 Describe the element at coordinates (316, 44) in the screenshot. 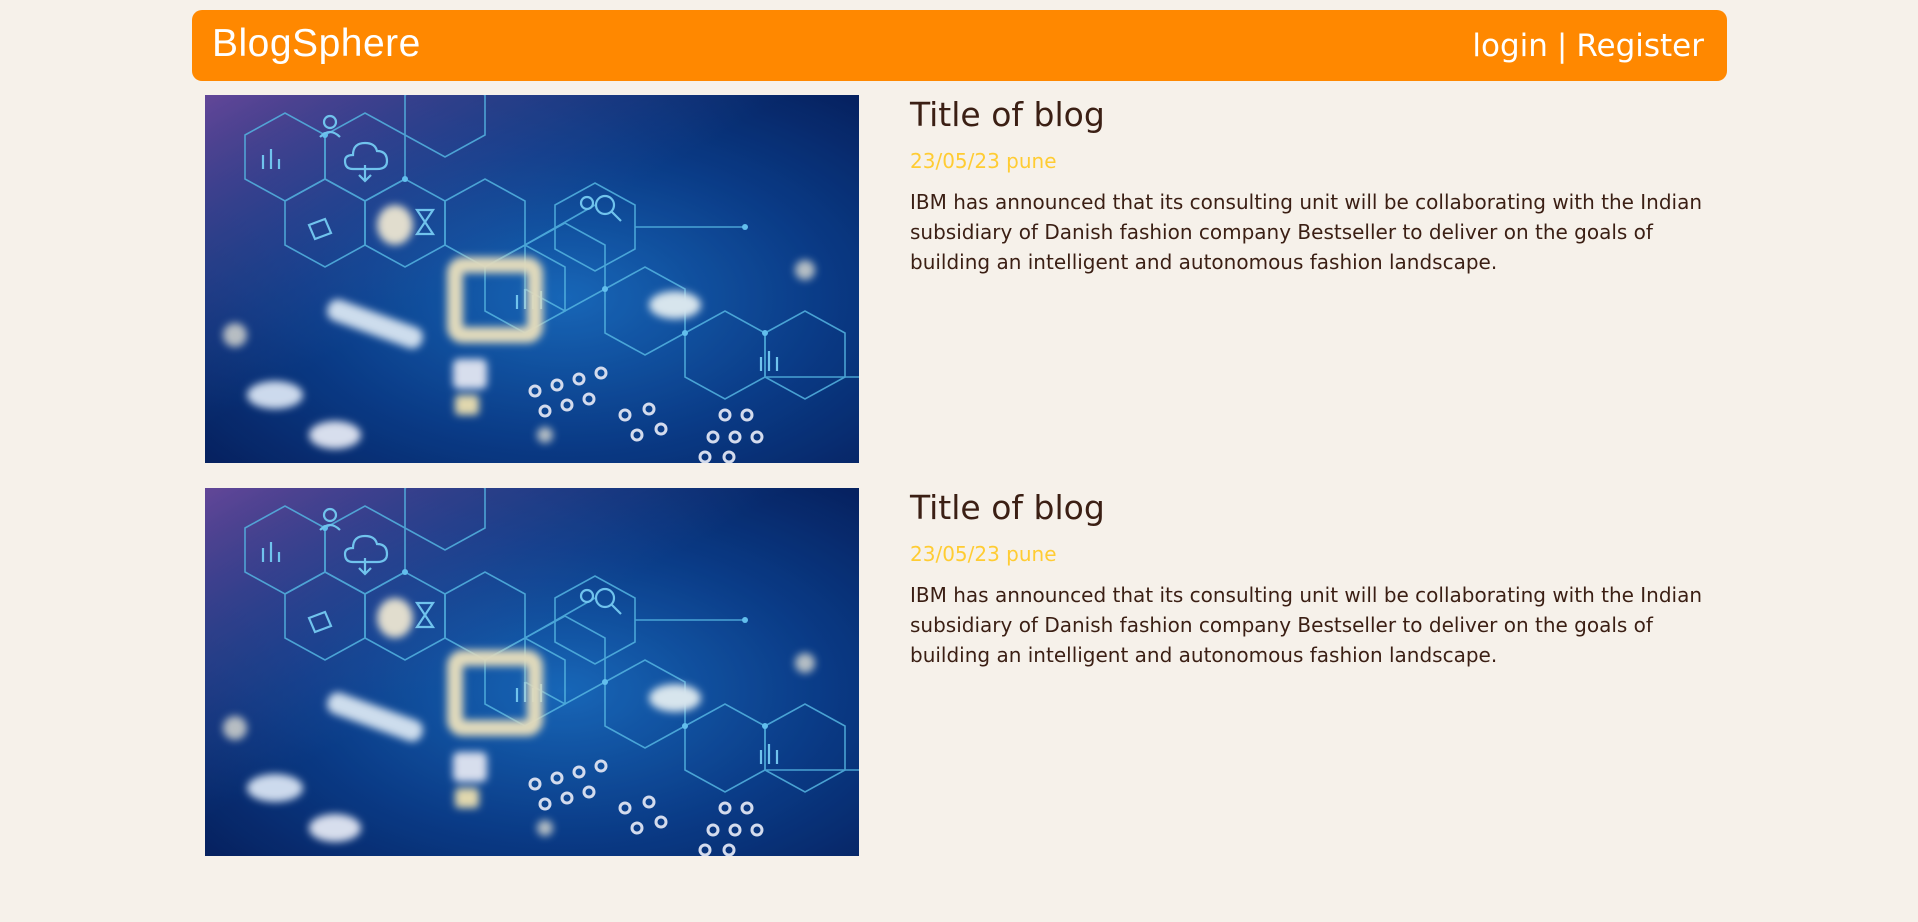

I see `brand-logo: BlogSphere` at that location.